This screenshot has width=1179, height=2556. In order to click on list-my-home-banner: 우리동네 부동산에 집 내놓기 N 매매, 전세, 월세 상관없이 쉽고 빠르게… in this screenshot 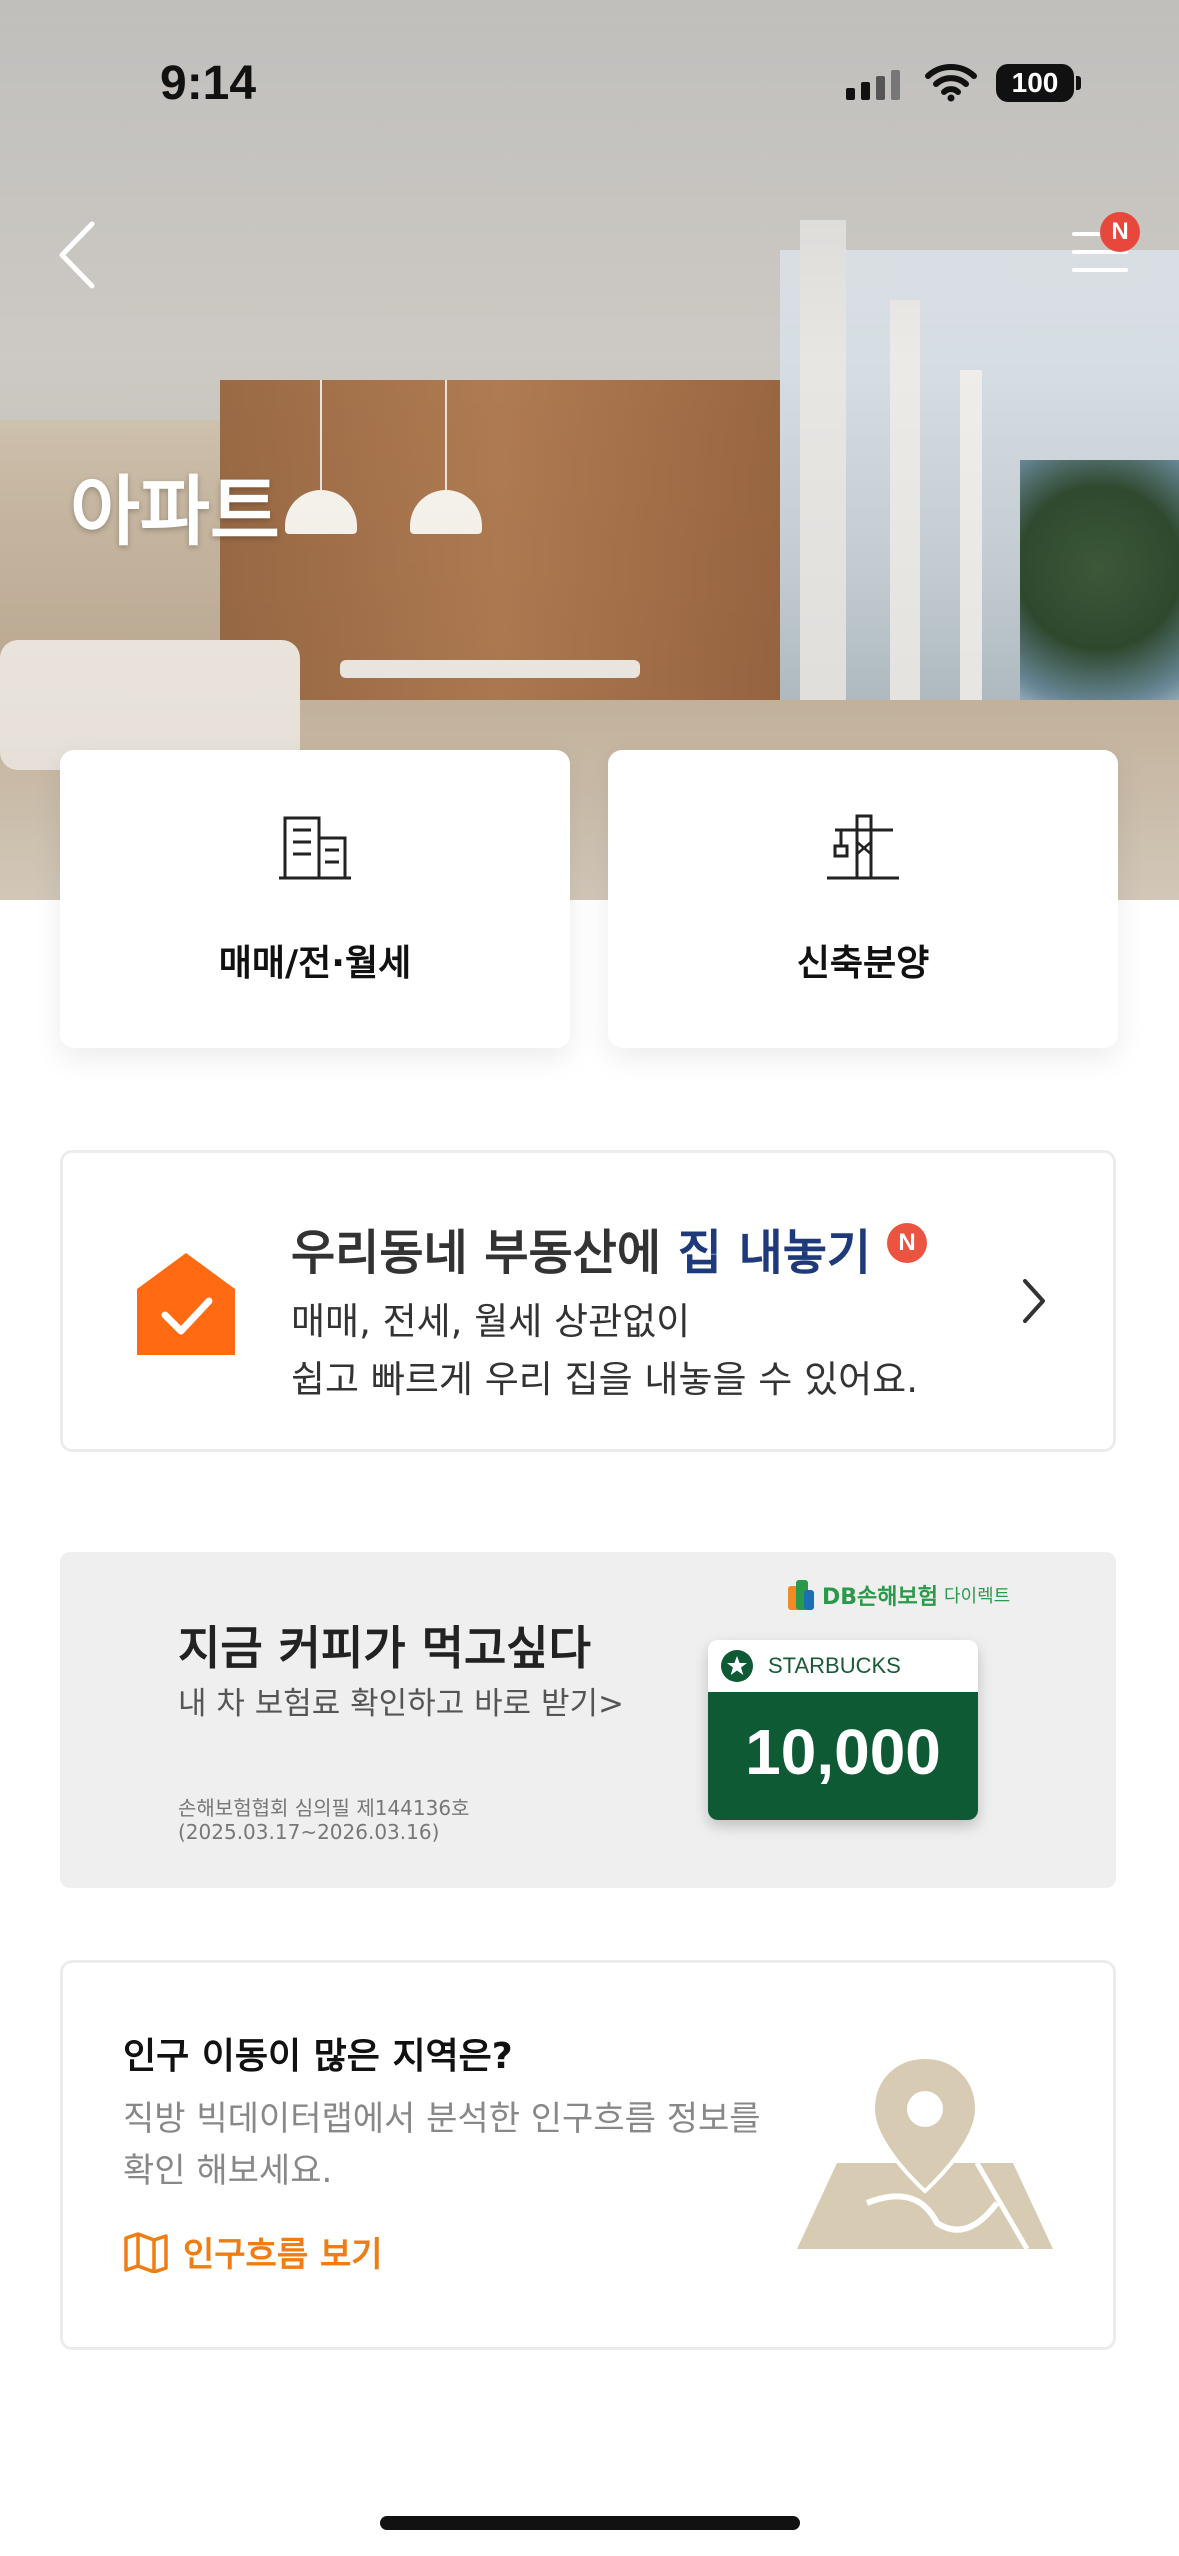, I will do `click(588, 1301)`.